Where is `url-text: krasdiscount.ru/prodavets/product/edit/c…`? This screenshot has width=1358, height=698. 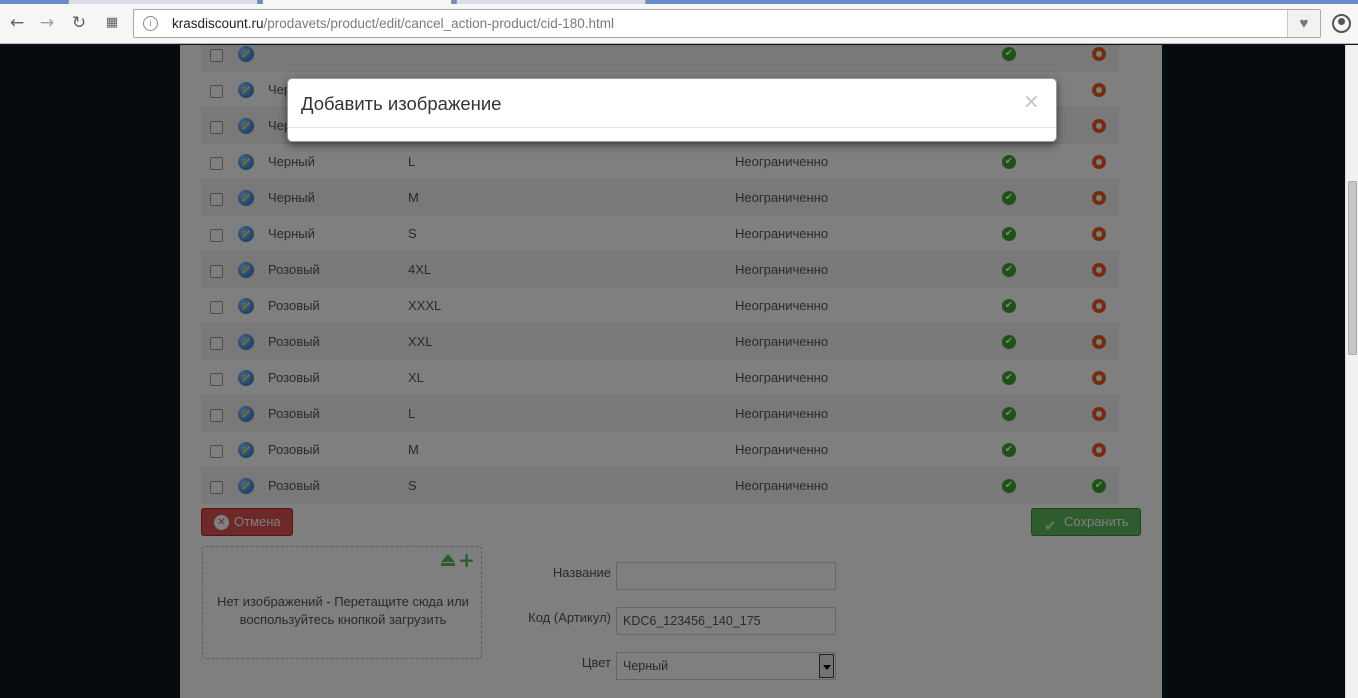
url-text: krasdiscount.ru/prodavets/product/edit/c… is located at coordinates (393, 23).